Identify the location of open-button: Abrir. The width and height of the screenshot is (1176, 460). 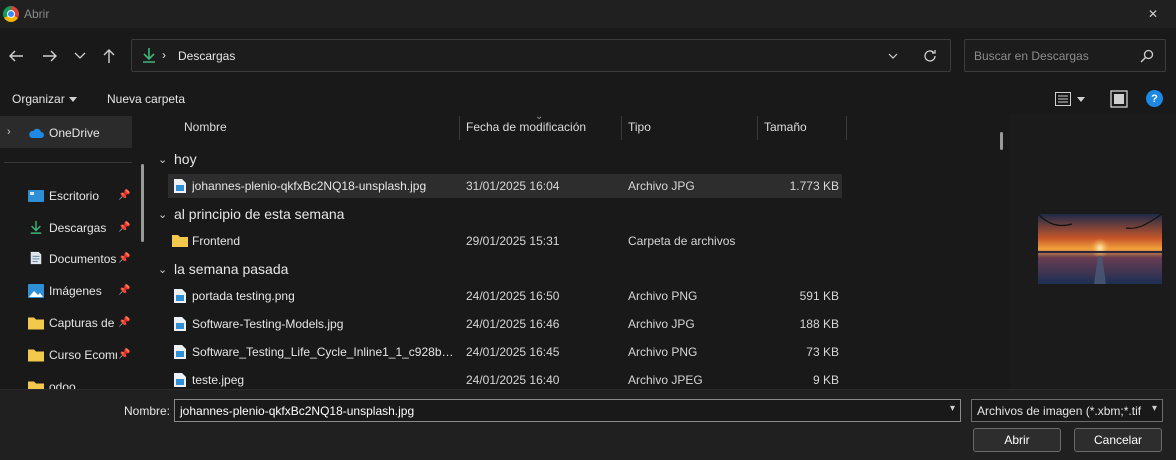
(1017, 440).